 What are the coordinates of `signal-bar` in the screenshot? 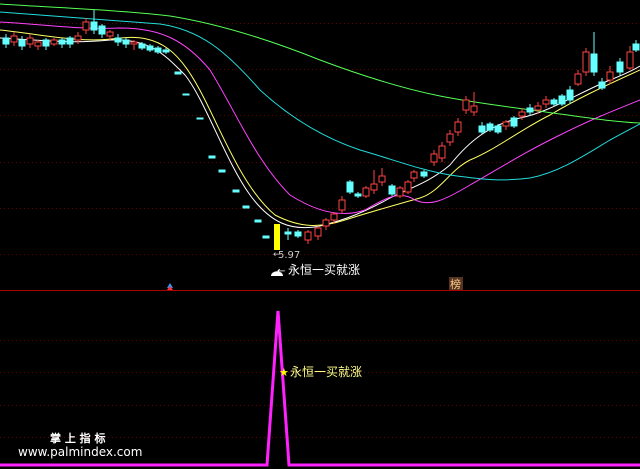 It's located at (277, 237).